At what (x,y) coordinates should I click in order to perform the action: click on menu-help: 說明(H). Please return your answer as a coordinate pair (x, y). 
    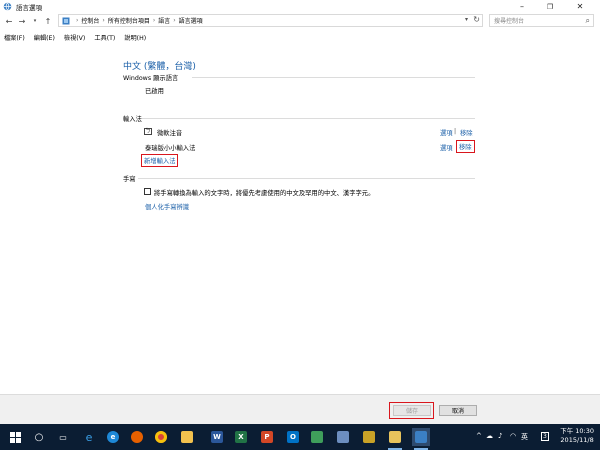
    Looking at the image, I should click on (135, 37).